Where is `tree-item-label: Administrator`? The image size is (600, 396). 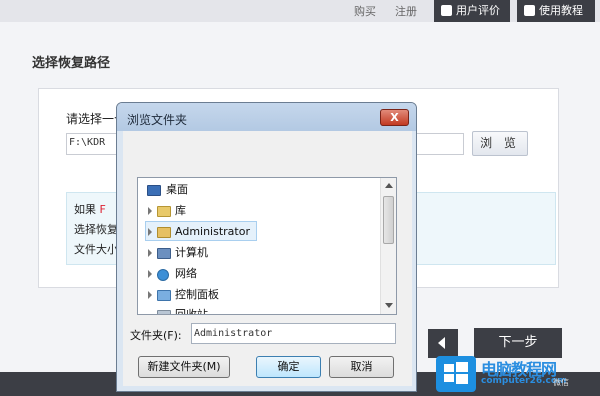 tree-item-label: Administrator is located at coordinates (212, 231).